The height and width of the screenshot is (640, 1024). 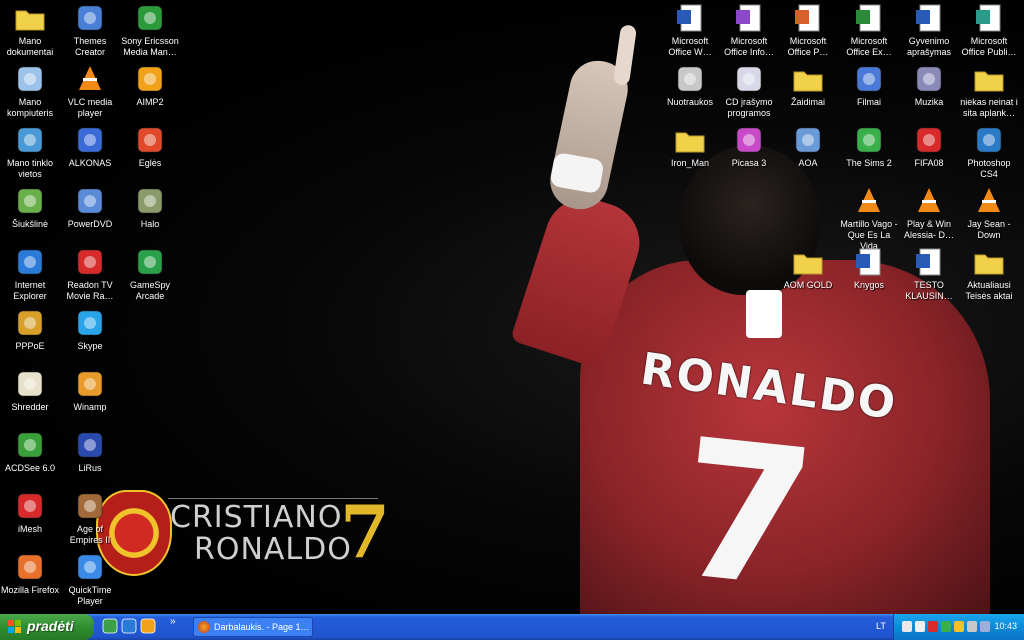 I want to click on desktop-icon: iMesh, so click(x=30, y=512).